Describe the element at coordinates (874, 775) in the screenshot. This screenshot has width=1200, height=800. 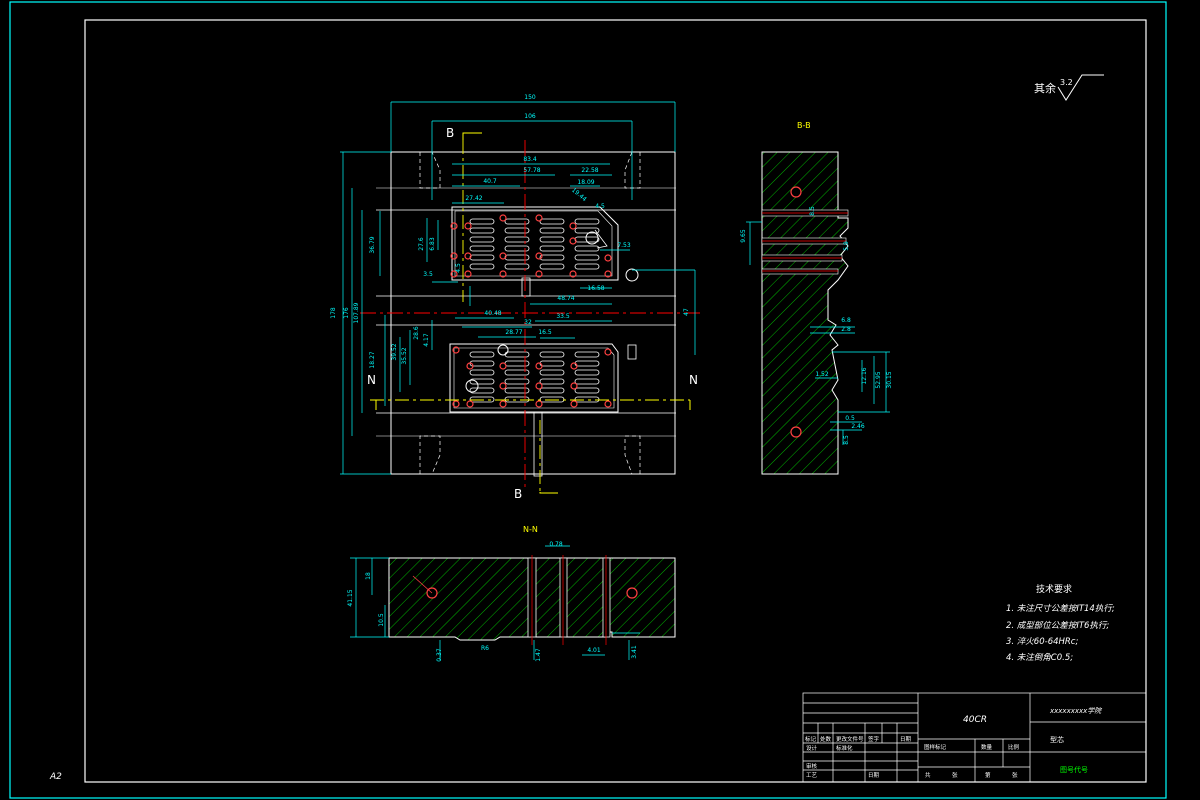
I see `role-date: 日期` at that location.